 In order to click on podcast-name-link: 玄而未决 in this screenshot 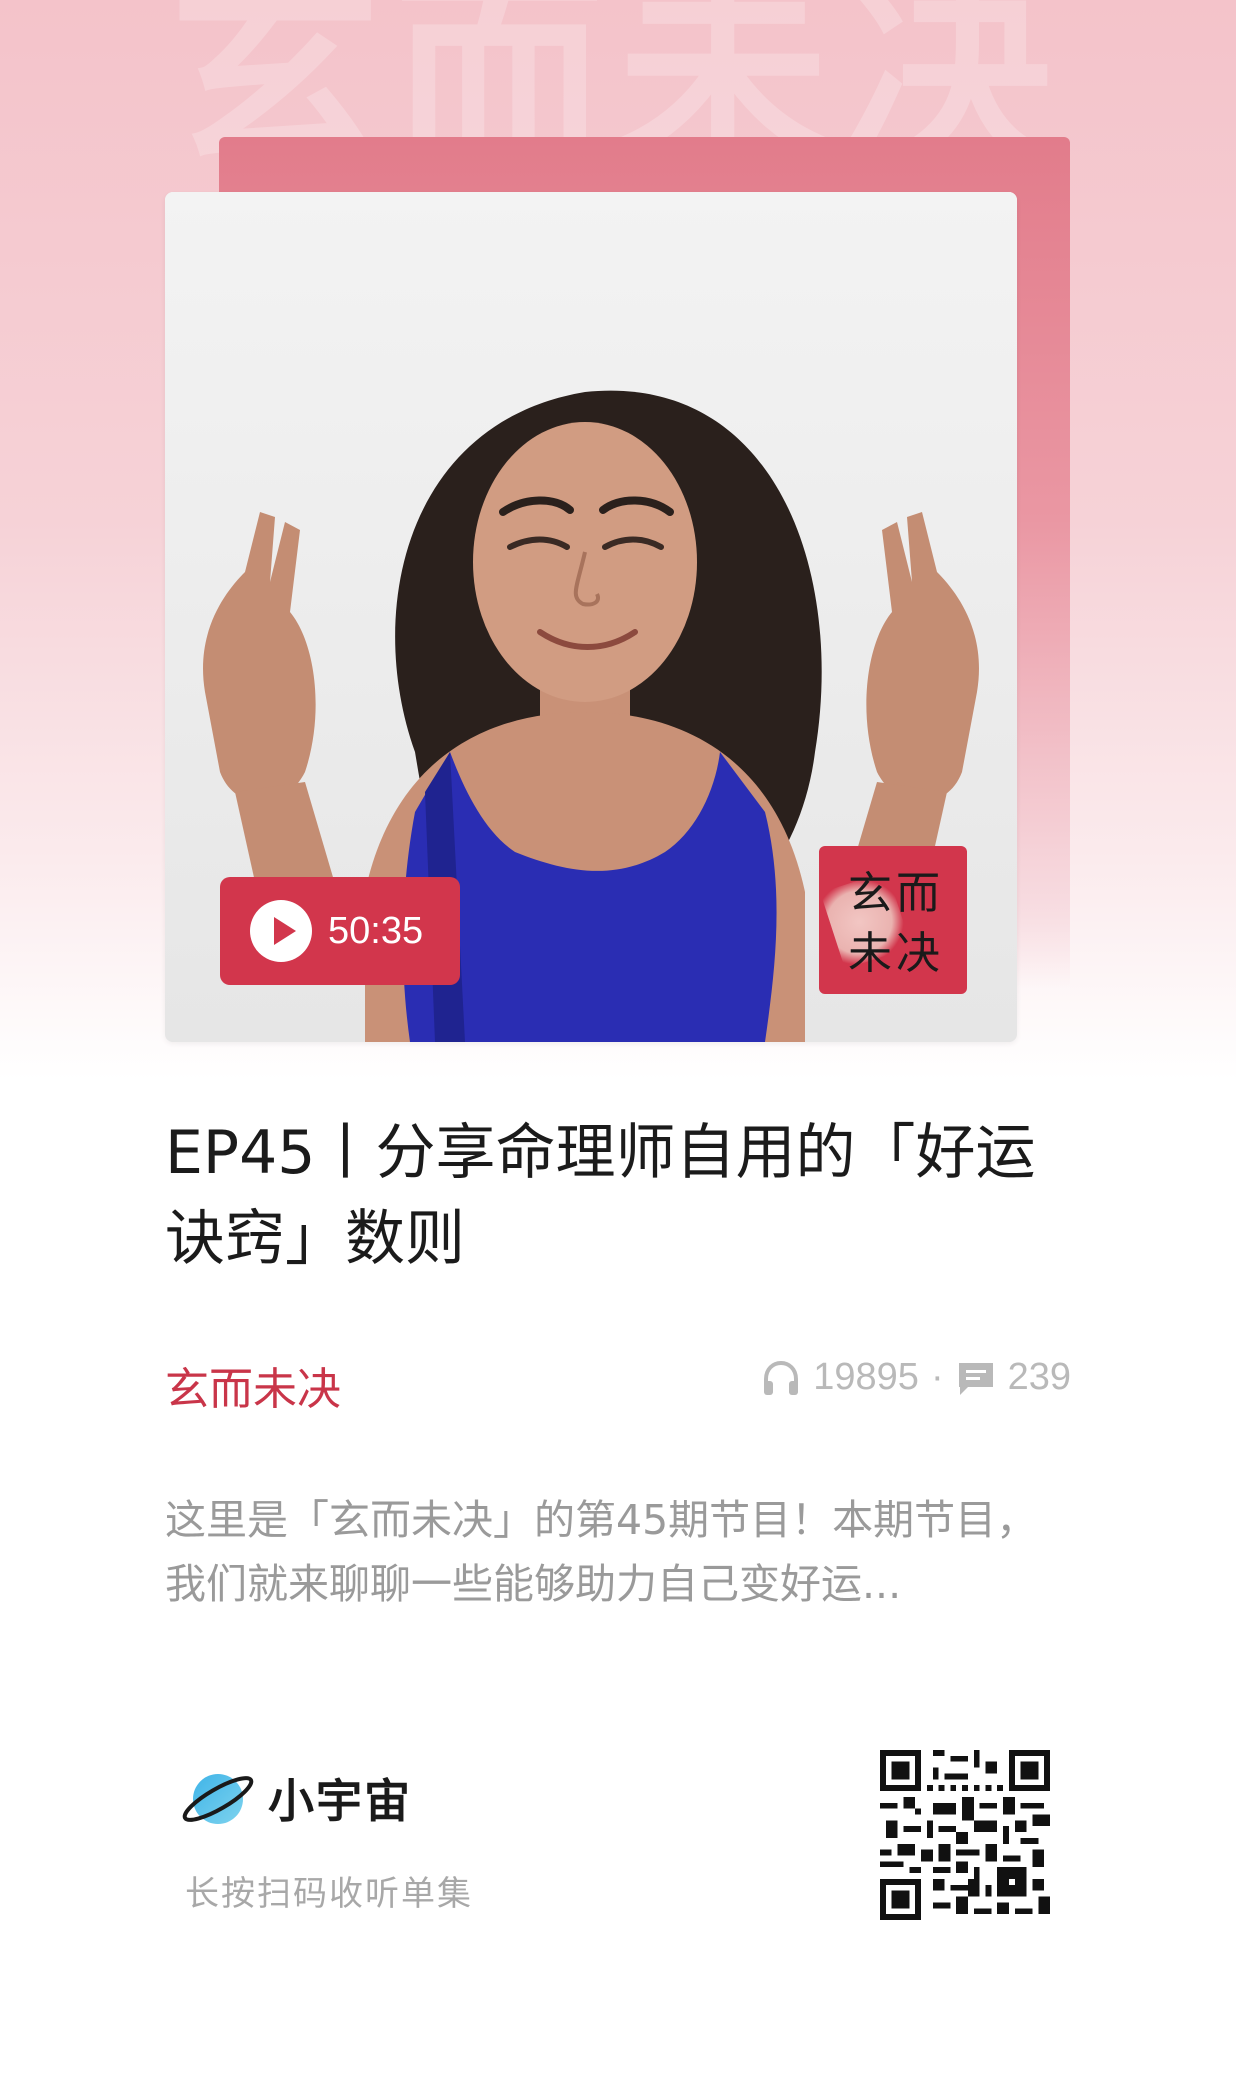, I will do `click(253, 1385)`.